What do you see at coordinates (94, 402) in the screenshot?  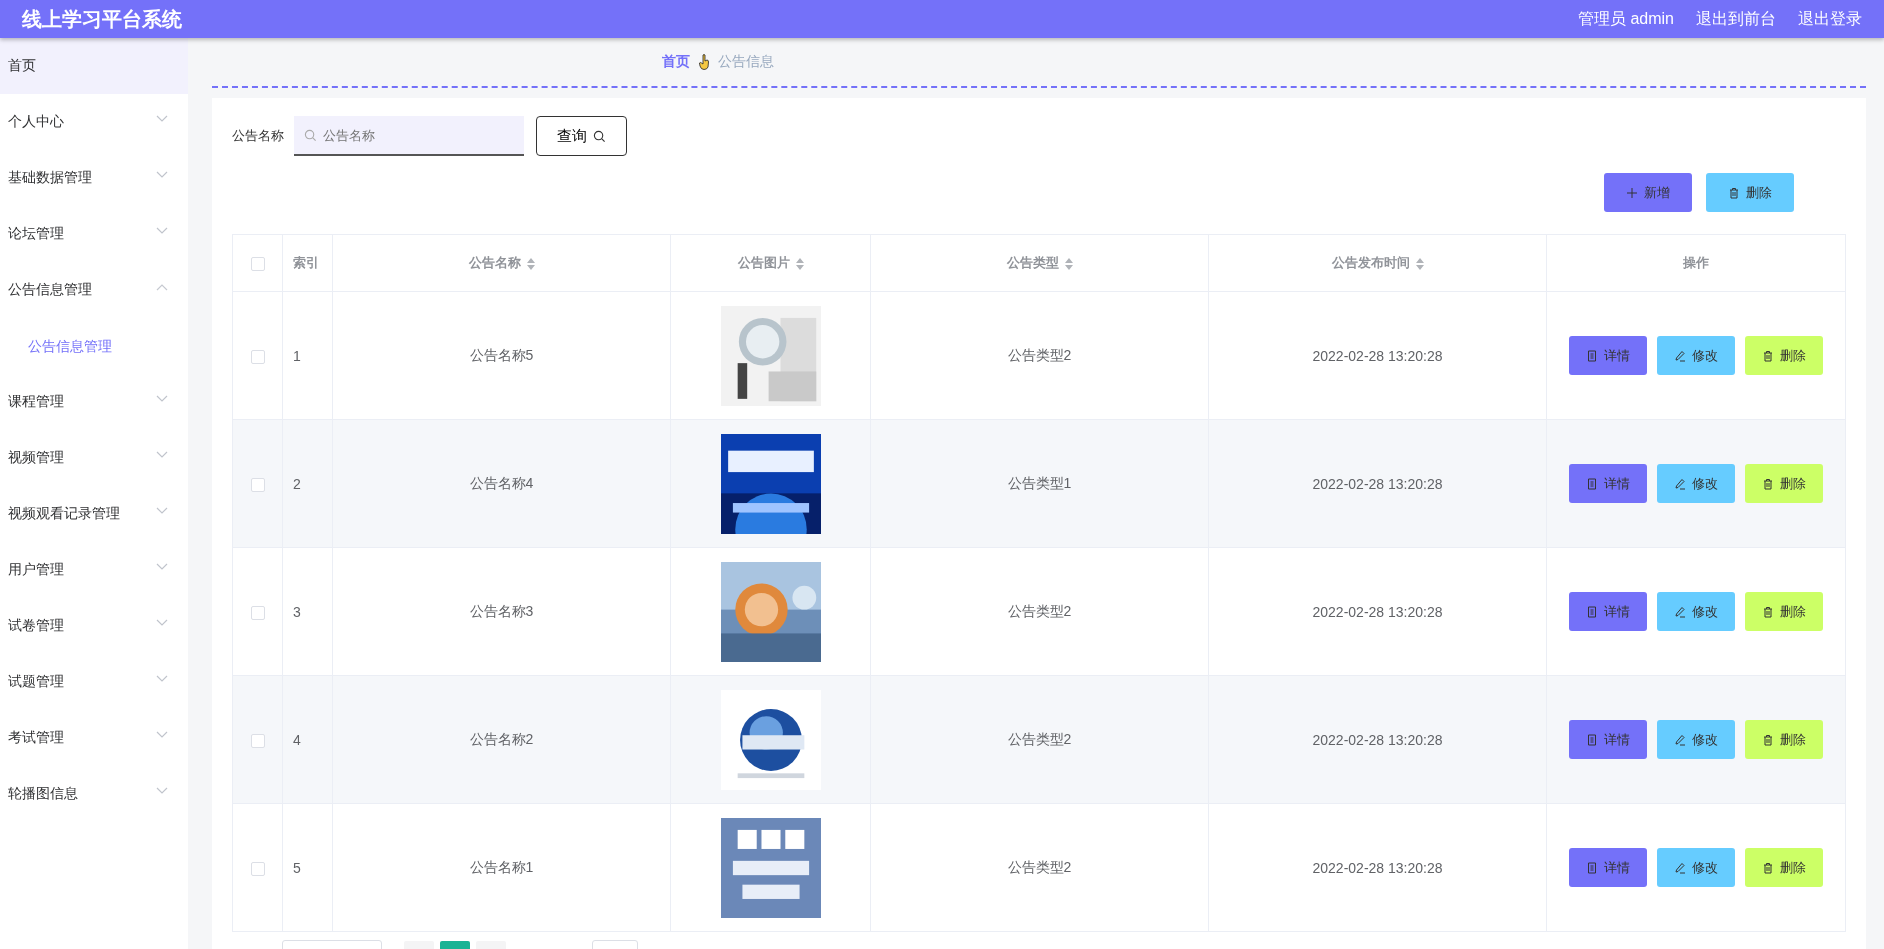 I see `menu-item: 课程管理` at bounding box center [94, 402].